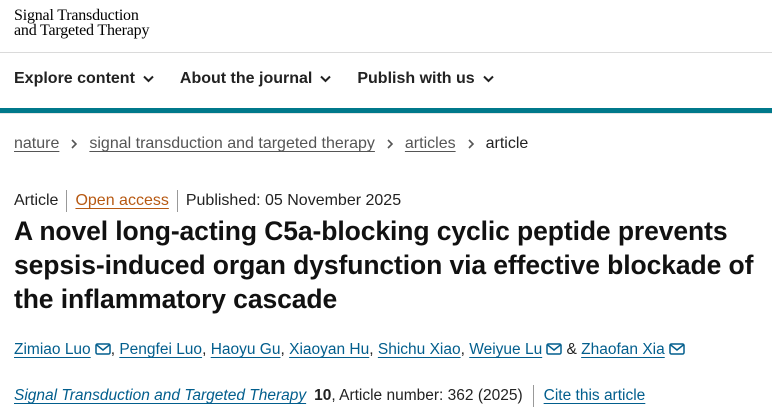  What do you see at coordinates (52, 349) in the screenshot?
I see `author-link: Zimiao Luo` at bounding box center [52, 349].